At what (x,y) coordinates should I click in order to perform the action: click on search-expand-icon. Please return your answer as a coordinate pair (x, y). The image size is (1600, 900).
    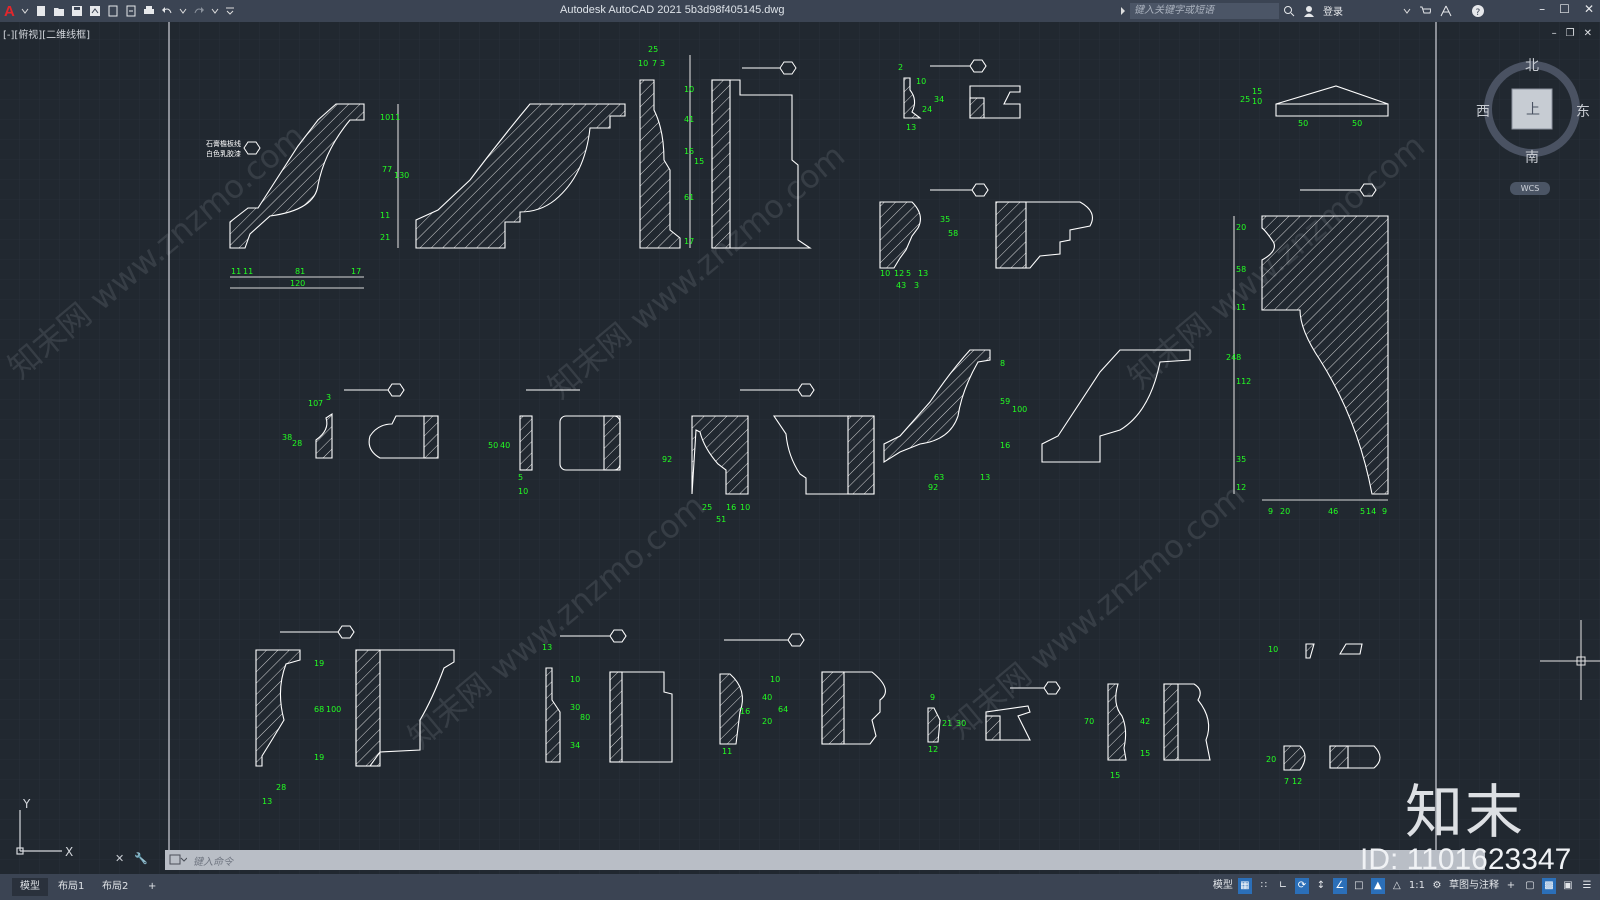
    Looking at the image, I should click on (1123, 11).